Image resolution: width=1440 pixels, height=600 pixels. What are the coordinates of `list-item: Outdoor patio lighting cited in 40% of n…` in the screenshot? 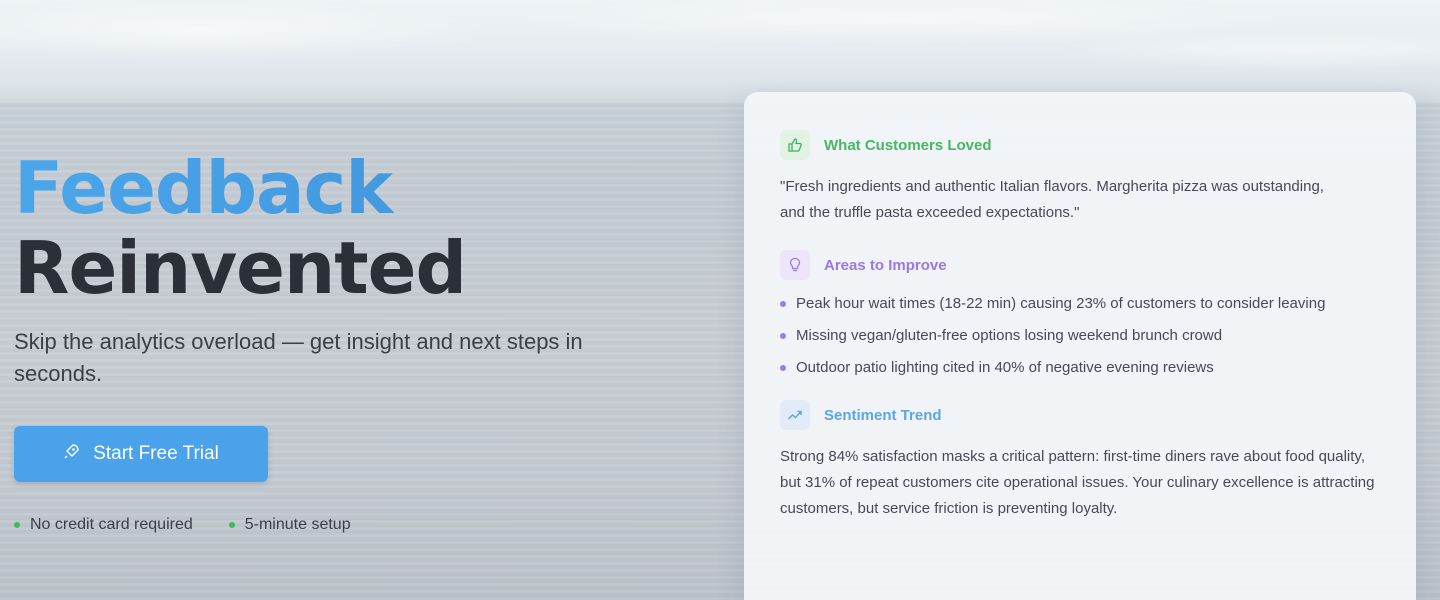 It's located at (1080, 368).